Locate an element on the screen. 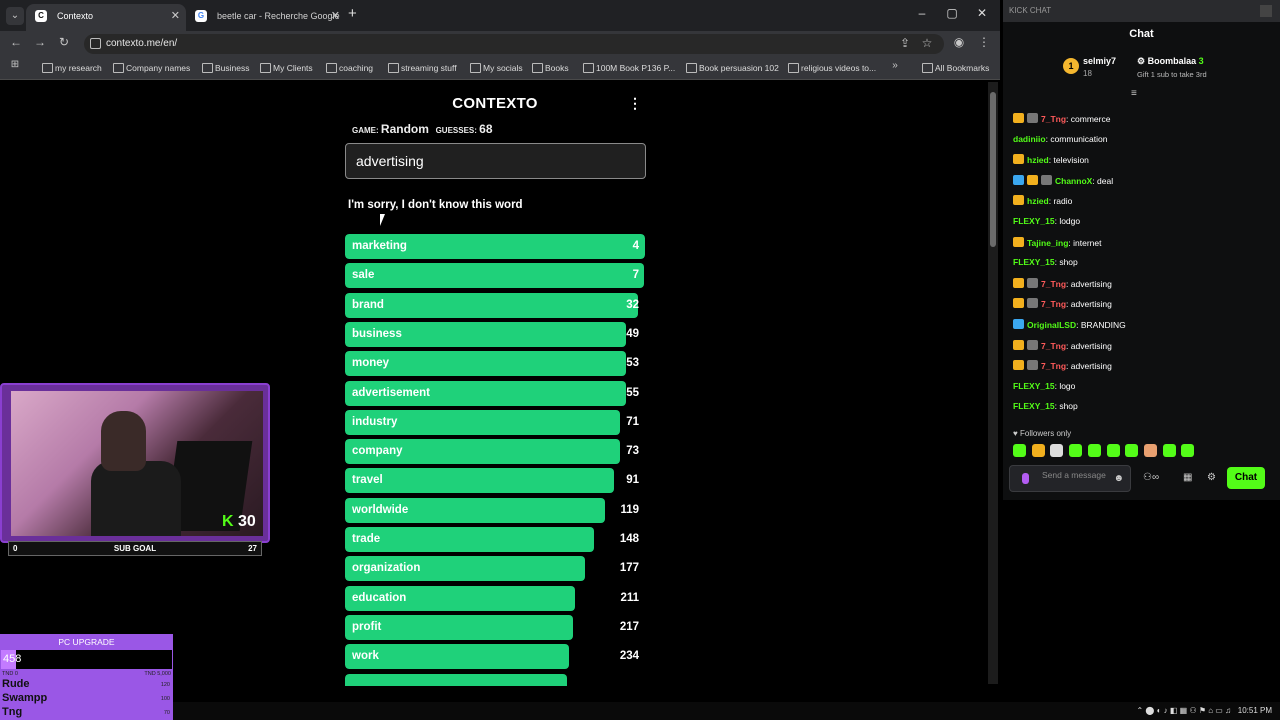 The width and height of the screenshot is (1280, 720). chat-username: OriginalLSD is located at coordinates (1051, 325).